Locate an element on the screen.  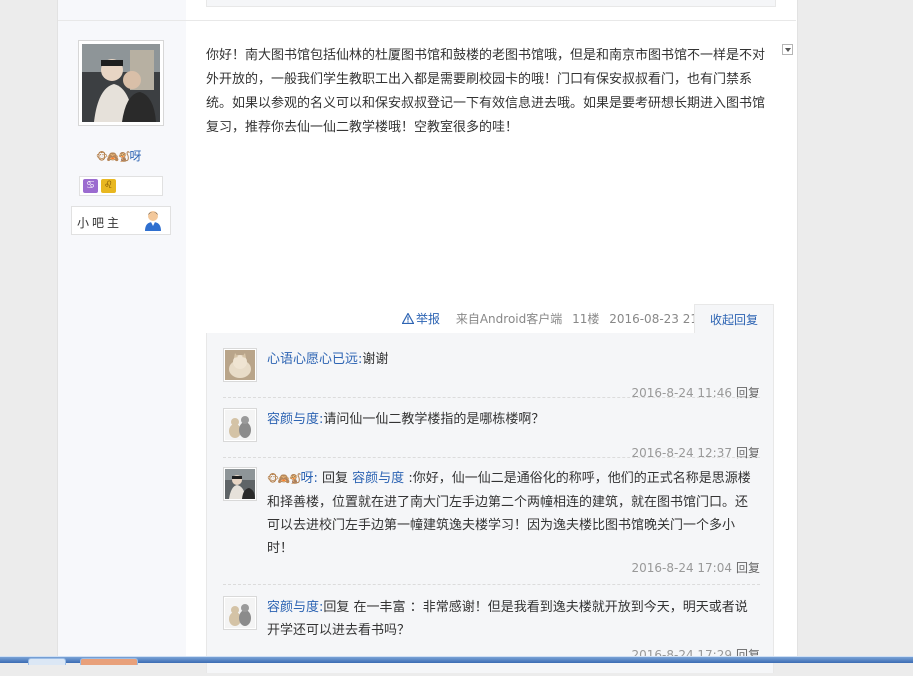
reply-meta: 2016-8-24 17:04 回复 is located at coordinates (695, 567).